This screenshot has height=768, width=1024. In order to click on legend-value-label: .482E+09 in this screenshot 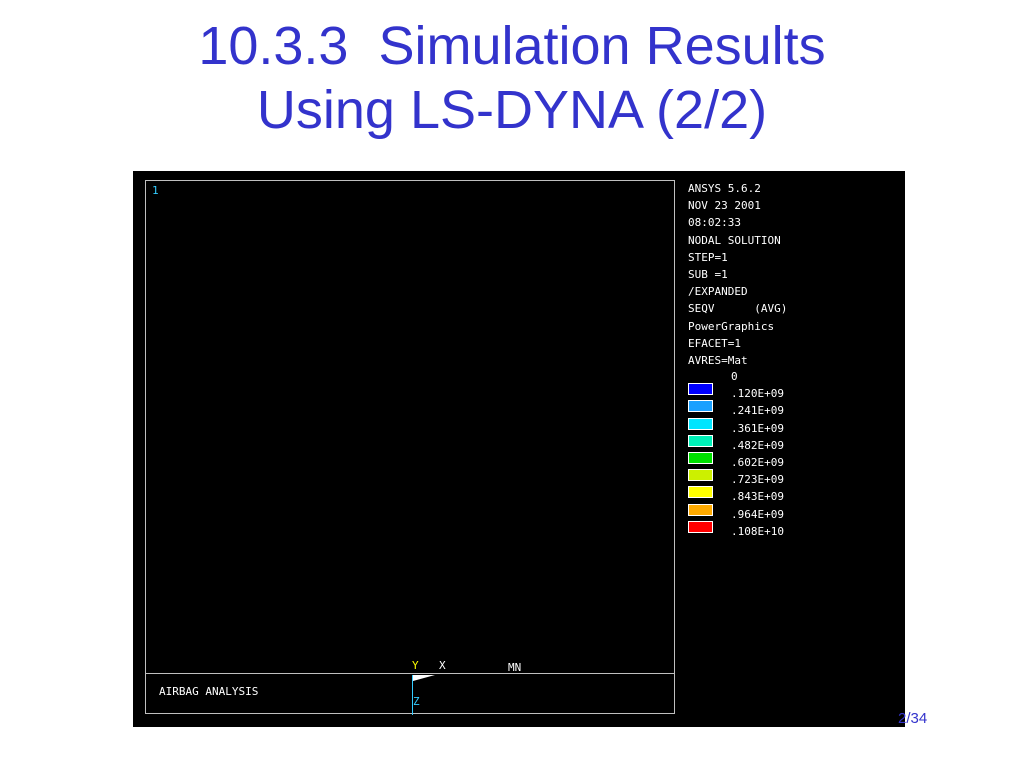, I will do `click(757, 445)`.